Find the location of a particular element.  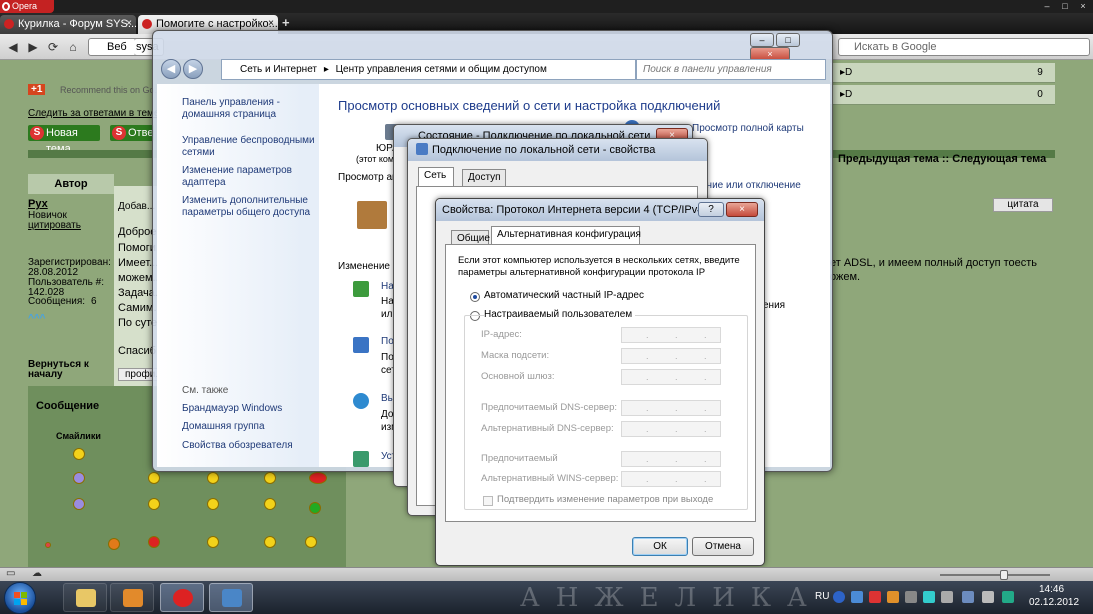

taskbar-media-player is located at coordinates (132, 597).